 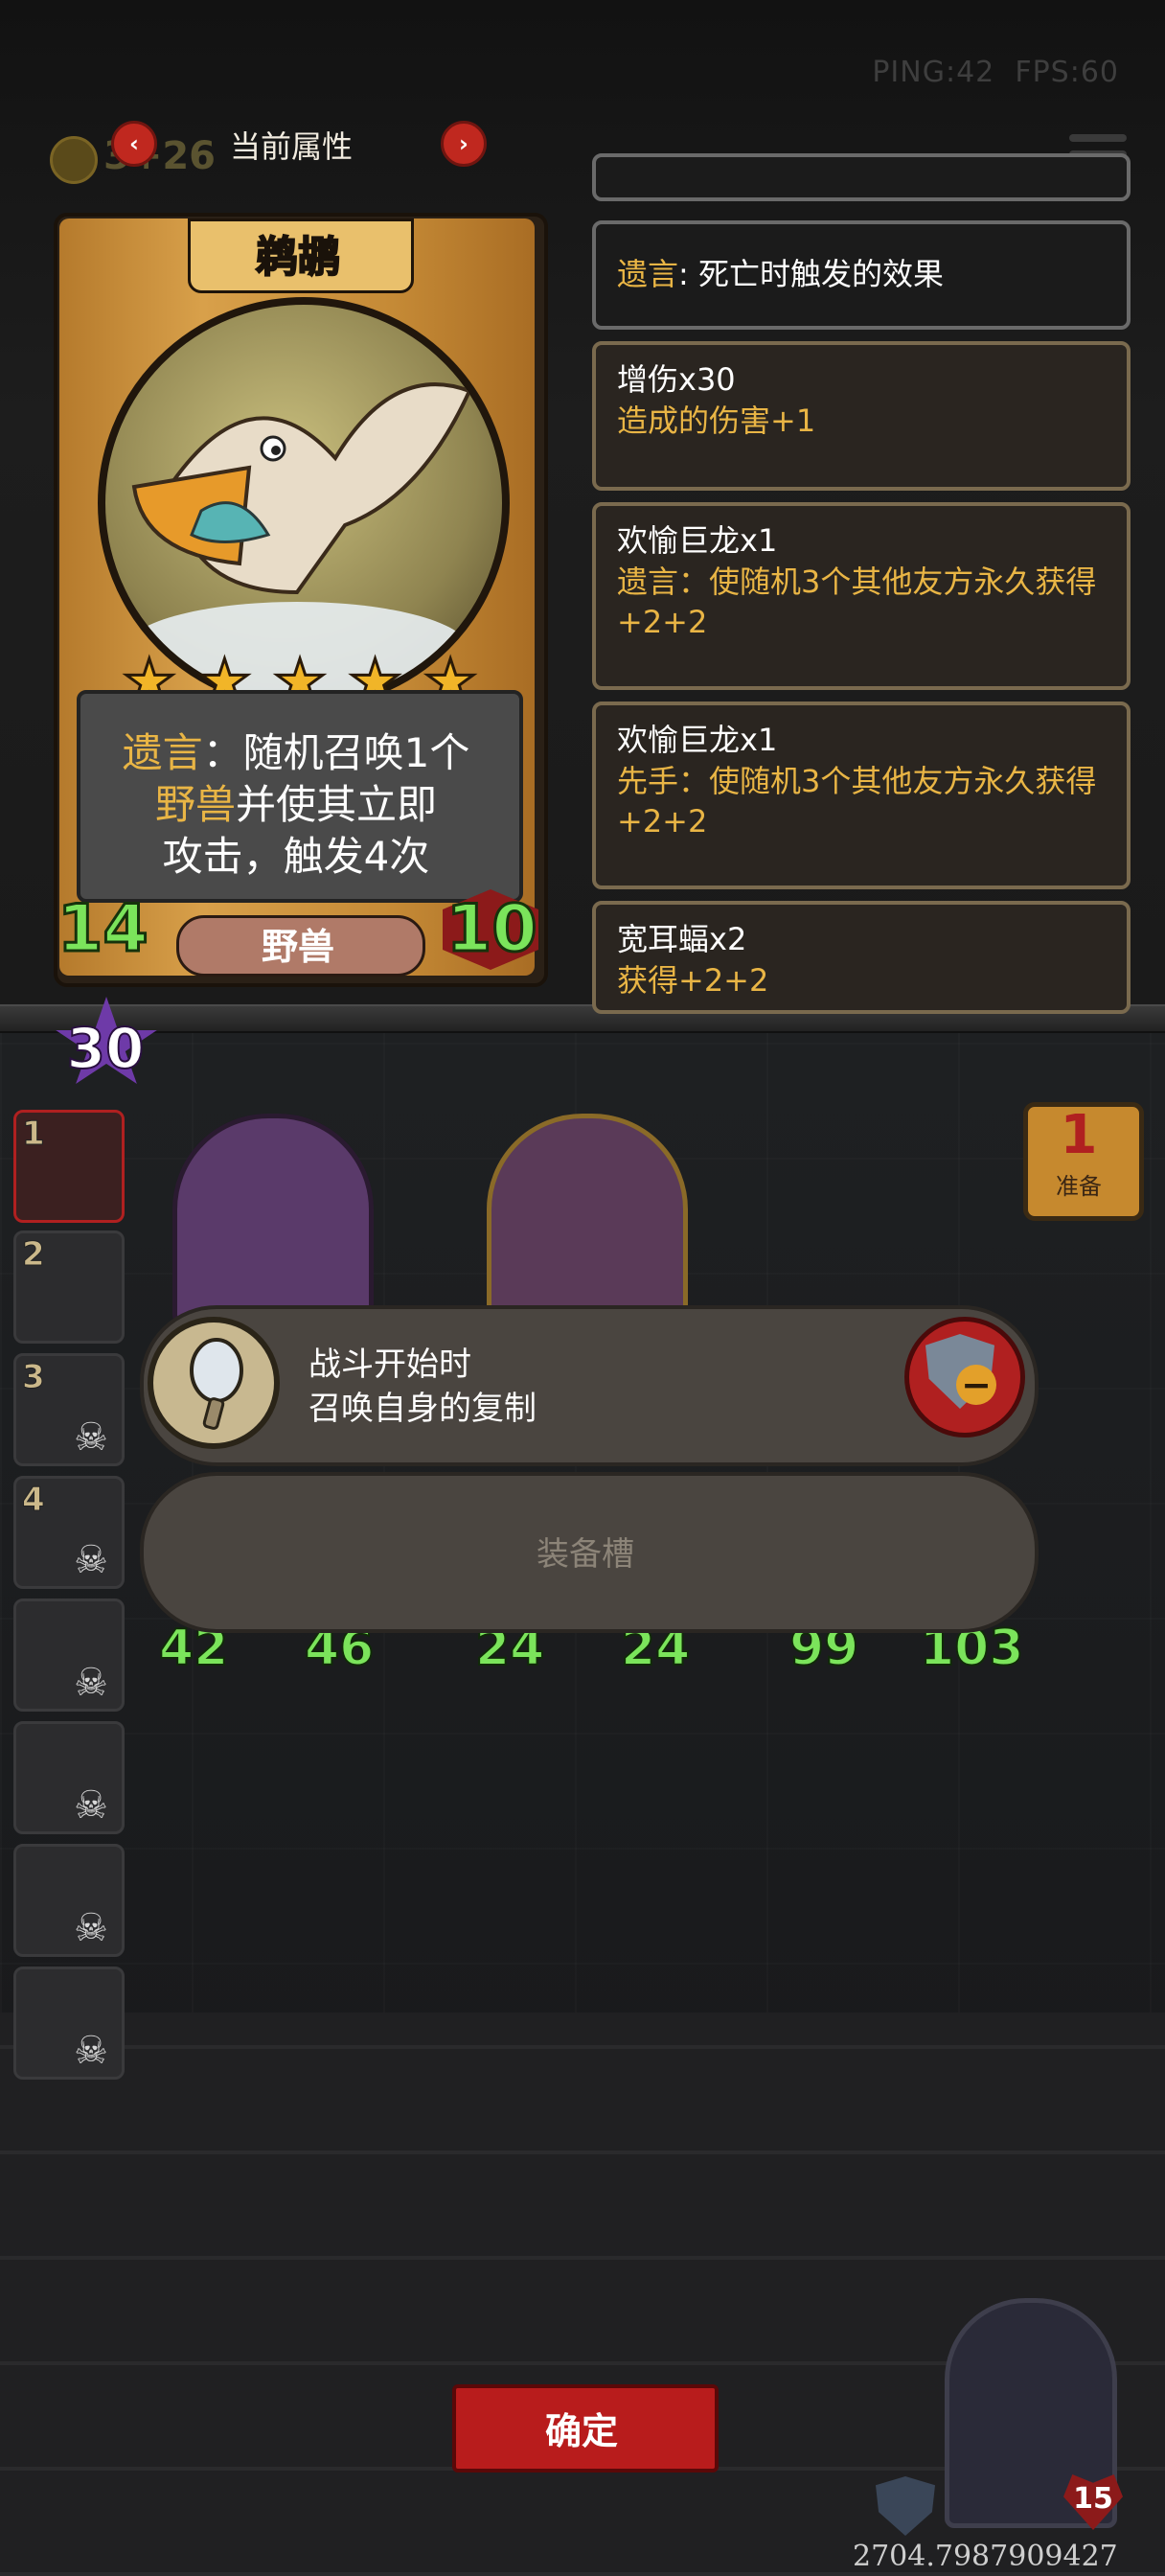 What do you see at coordinates (106, 1048) in the screenshot?
I see `card-tier: 30` at bounding box center [106, 1048].